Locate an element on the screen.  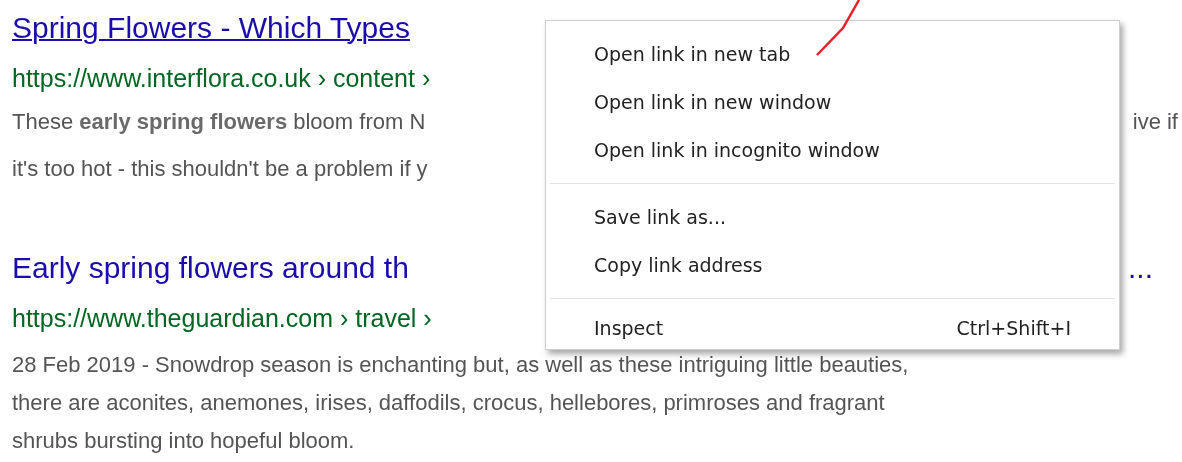
snippet-text: ive if is located at coordinates (1155, 122).